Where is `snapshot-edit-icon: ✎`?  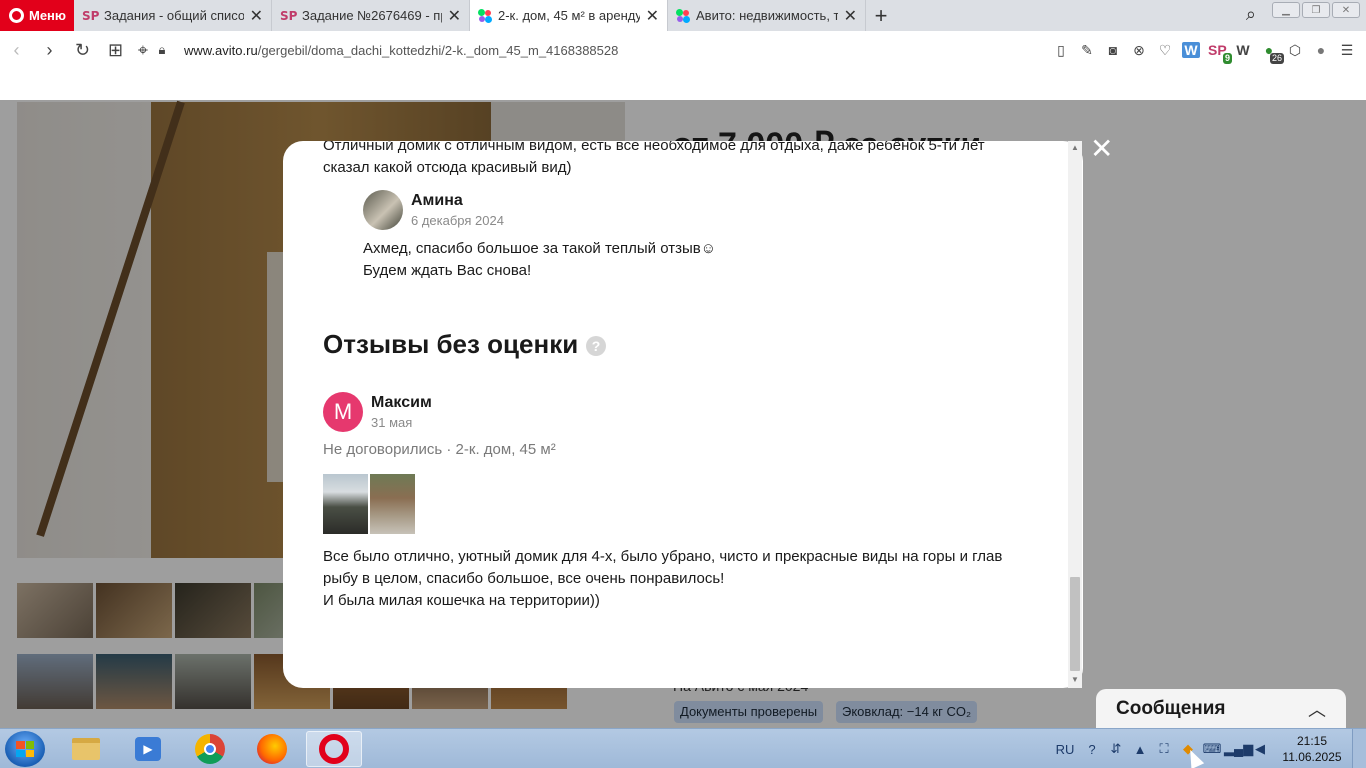
snapshot-edit-icon: ✎ is located at coordinates (1087, 50).